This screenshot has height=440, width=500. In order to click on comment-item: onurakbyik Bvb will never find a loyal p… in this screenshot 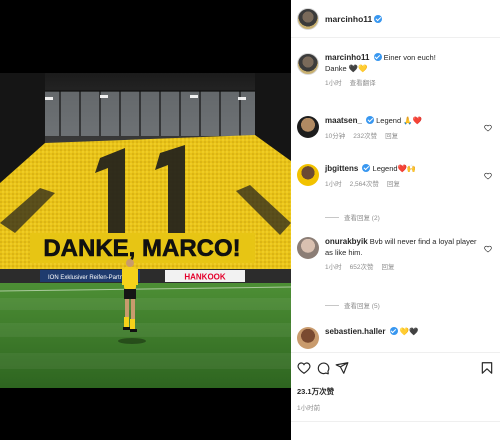, I will do `click(395, 255)`.